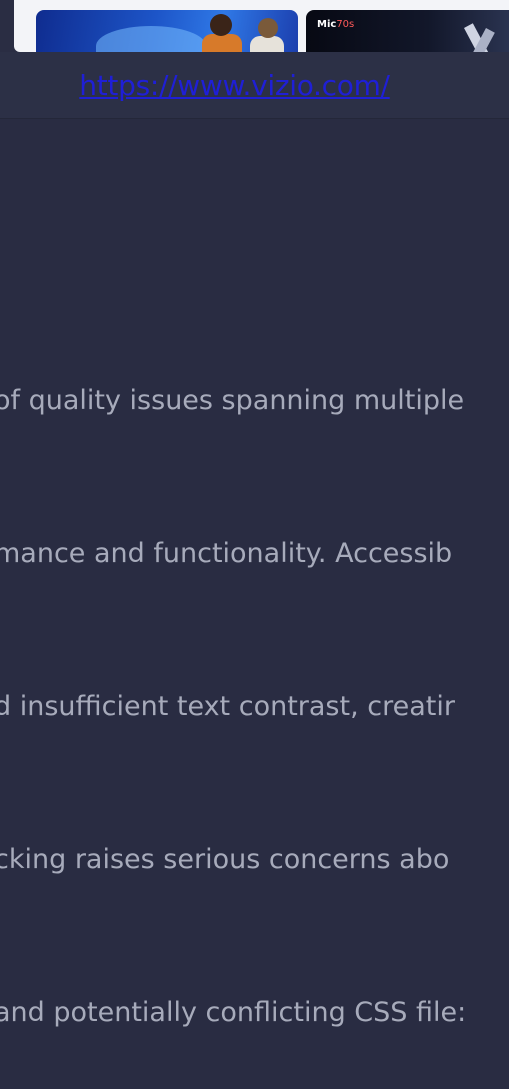 The height and width of the screenshot is (1089, 509). I want to click on sports-promo-thumbnail, so click(167, 31).